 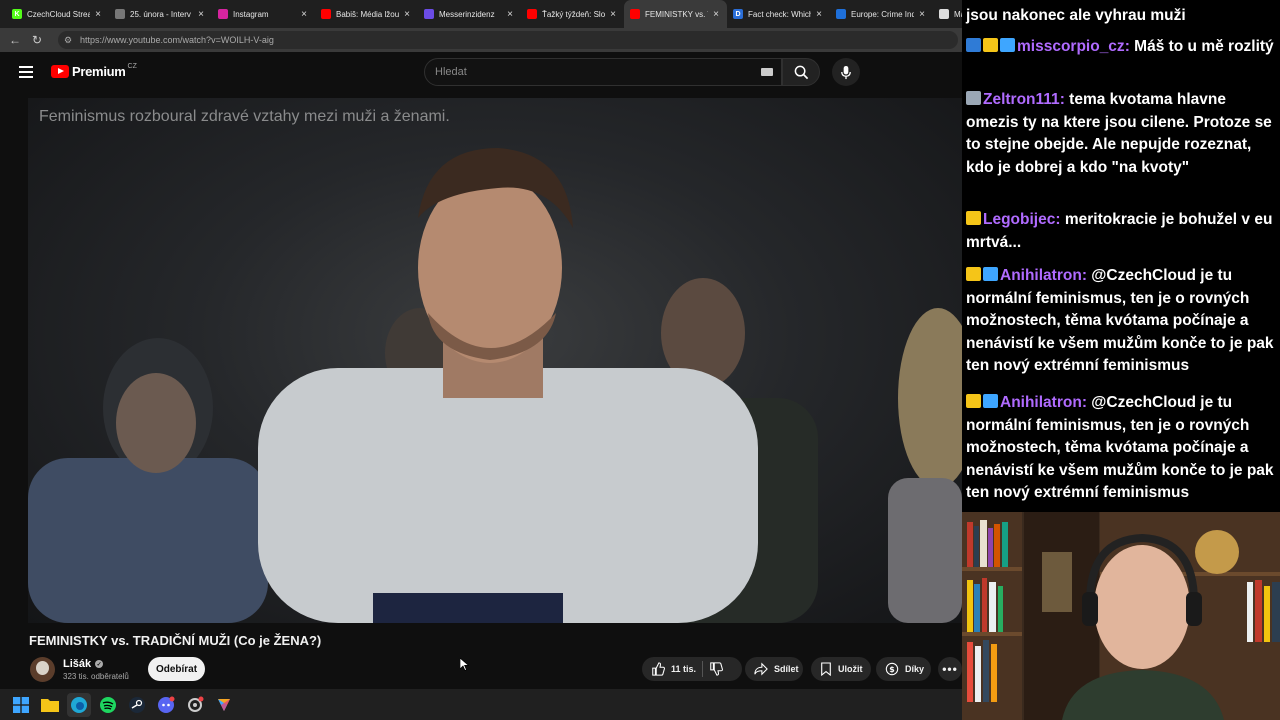 I want to click on browser-tab: Ma, so click(x=947, y=14).